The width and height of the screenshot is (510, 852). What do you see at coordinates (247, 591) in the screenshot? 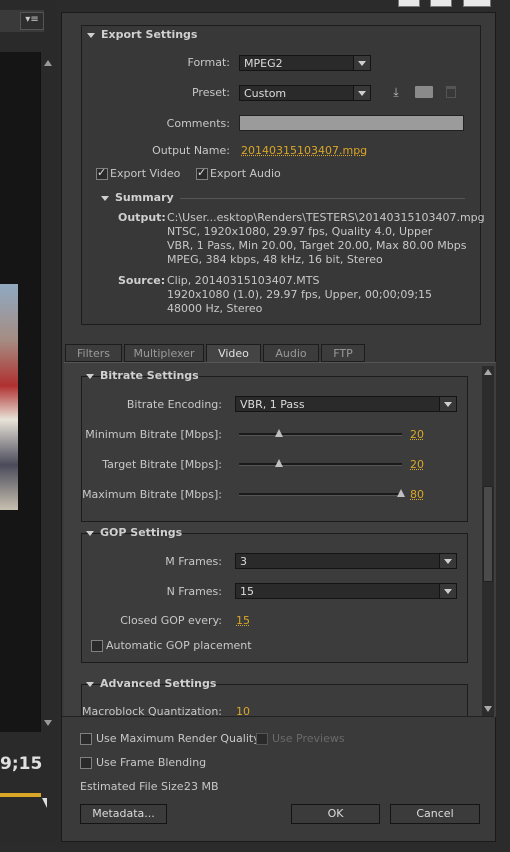
I see `n-frames-value: 15` at bounding box center [247, 591].